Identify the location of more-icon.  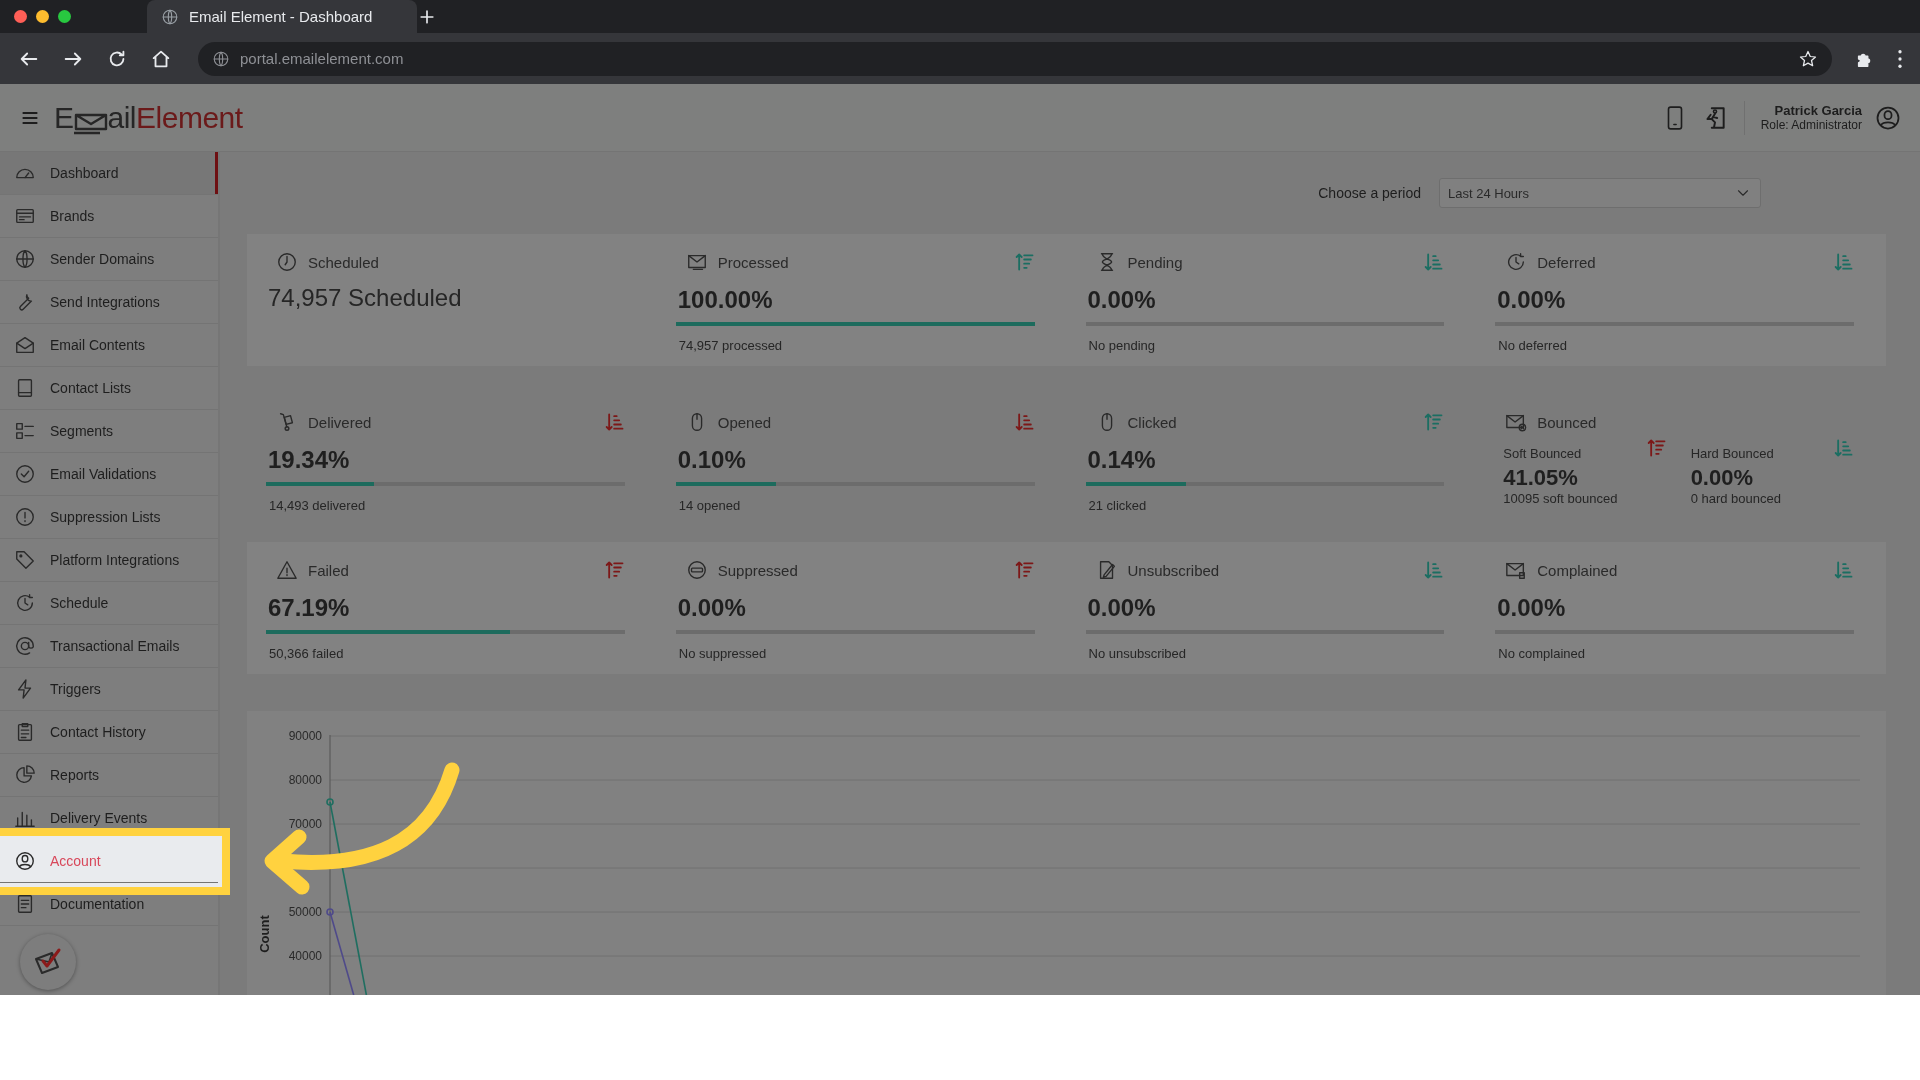
(1900, 58).